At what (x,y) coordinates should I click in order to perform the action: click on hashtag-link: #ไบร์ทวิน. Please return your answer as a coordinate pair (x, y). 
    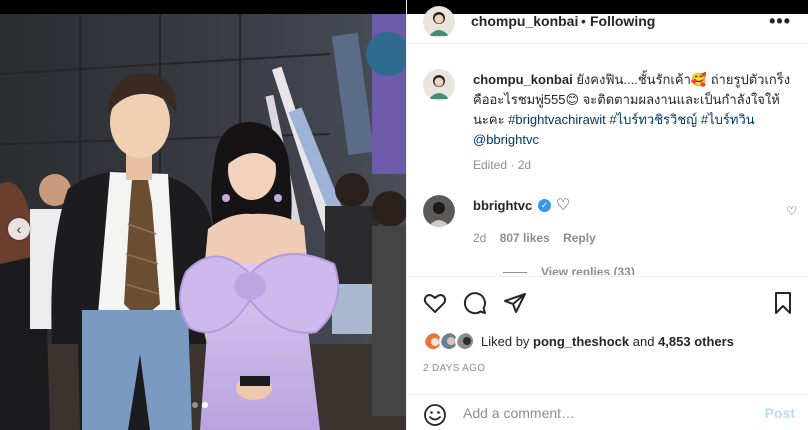
    Looking at the image, I should click on (728, 119).